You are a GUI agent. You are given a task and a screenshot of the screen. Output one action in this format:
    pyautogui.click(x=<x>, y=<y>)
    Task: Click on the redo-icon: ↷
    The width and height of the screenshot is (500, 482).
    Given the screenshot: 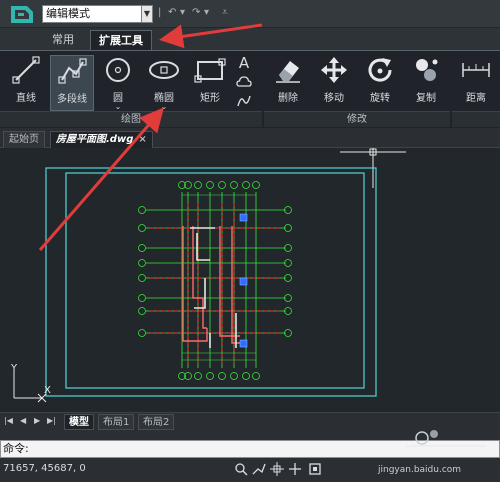 What is the action you would take?
    pyautogui.click(x=196, y=12)
    